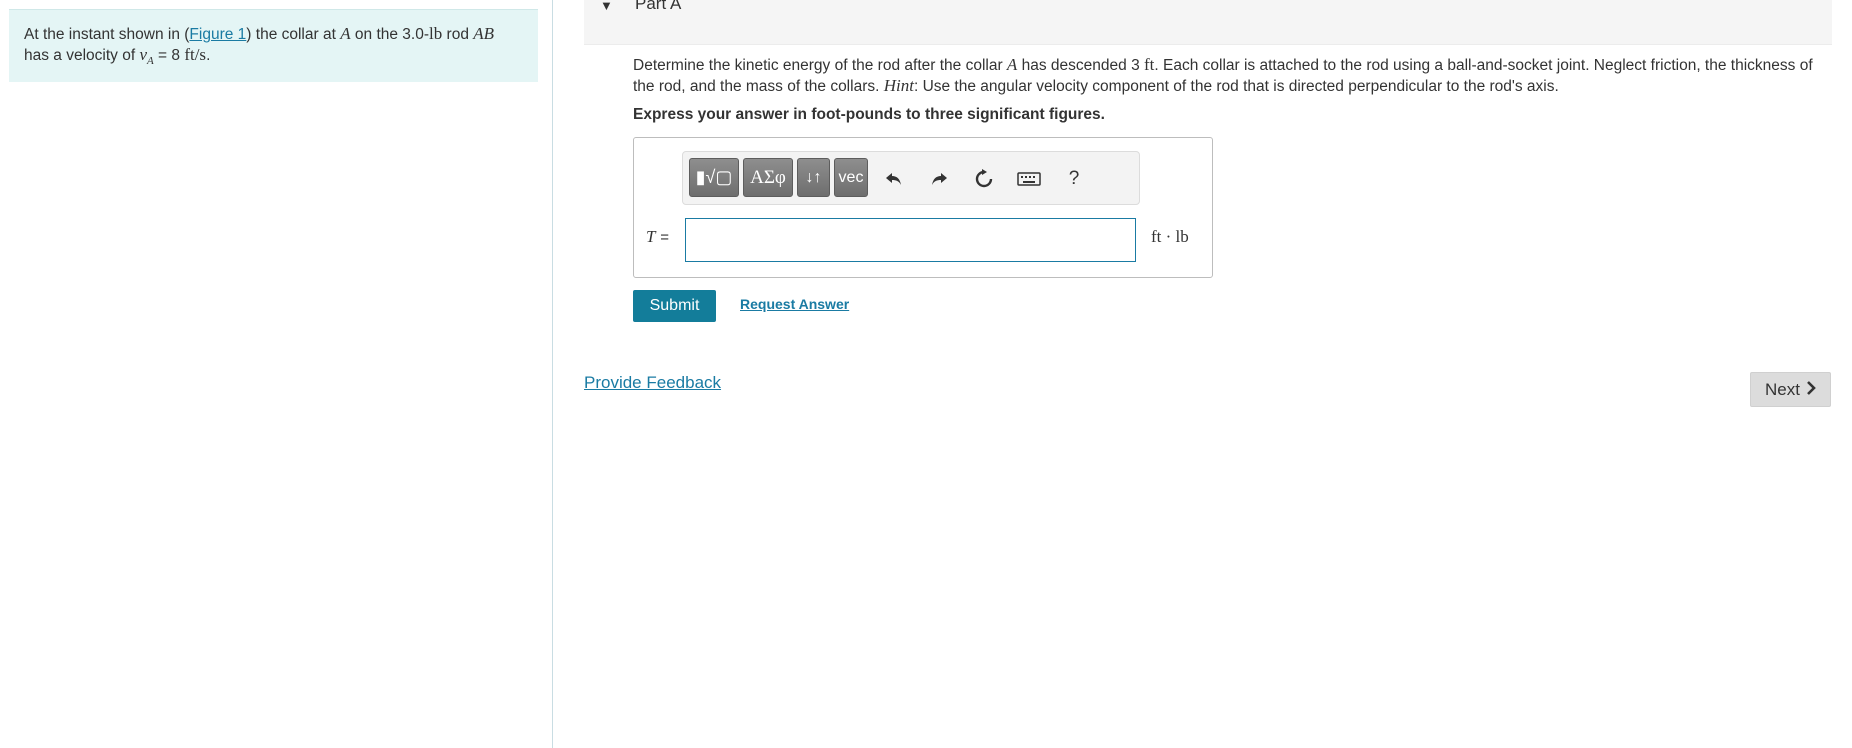  I want to click on answer-variable-label: T =, so click(657, 237).